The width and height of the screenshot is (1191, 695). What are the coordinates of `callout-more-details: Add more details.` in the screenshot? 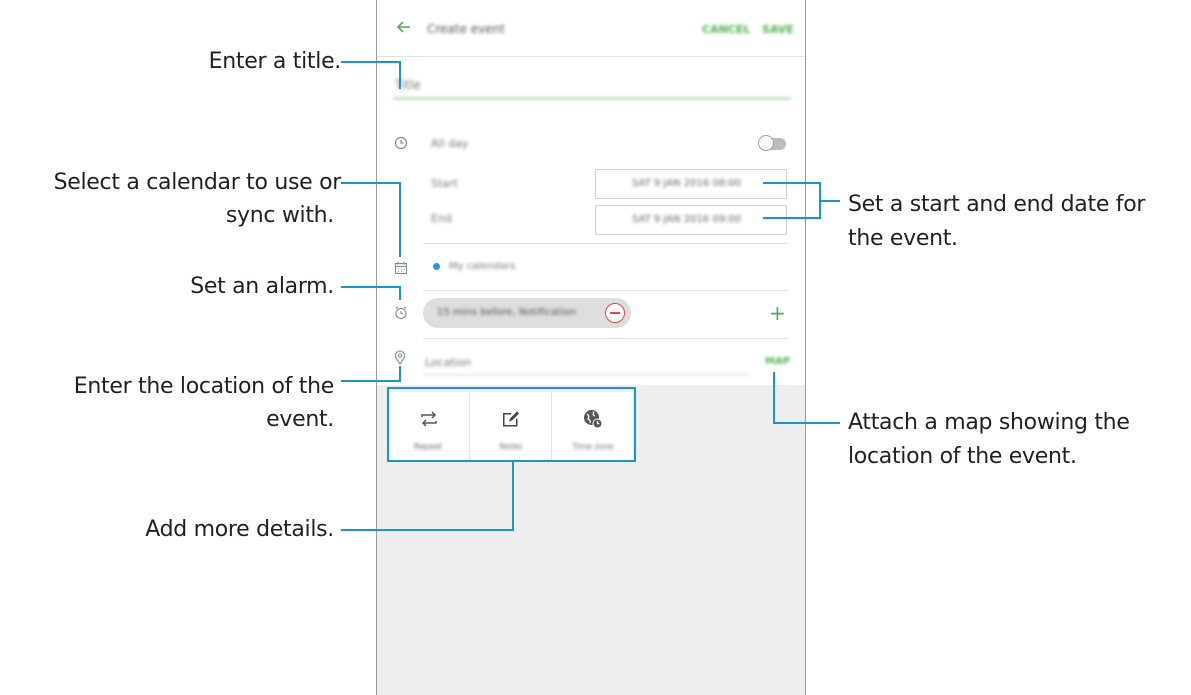 It's located at (239, 529).